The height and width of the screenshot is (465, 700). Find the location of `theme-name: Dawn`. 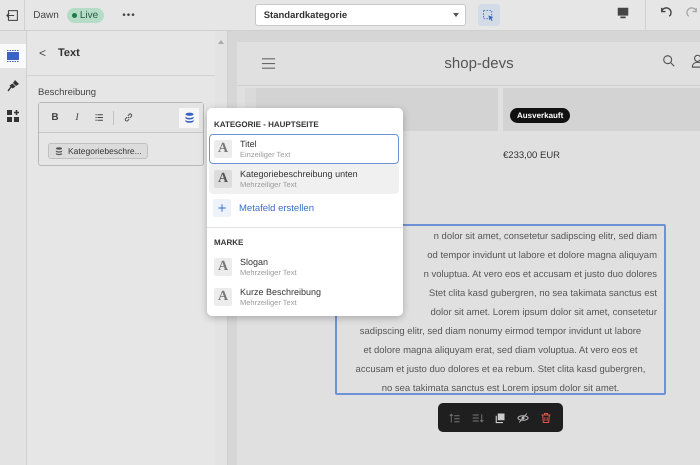

theme-name: Dawn is located at coordinates (46, 15).